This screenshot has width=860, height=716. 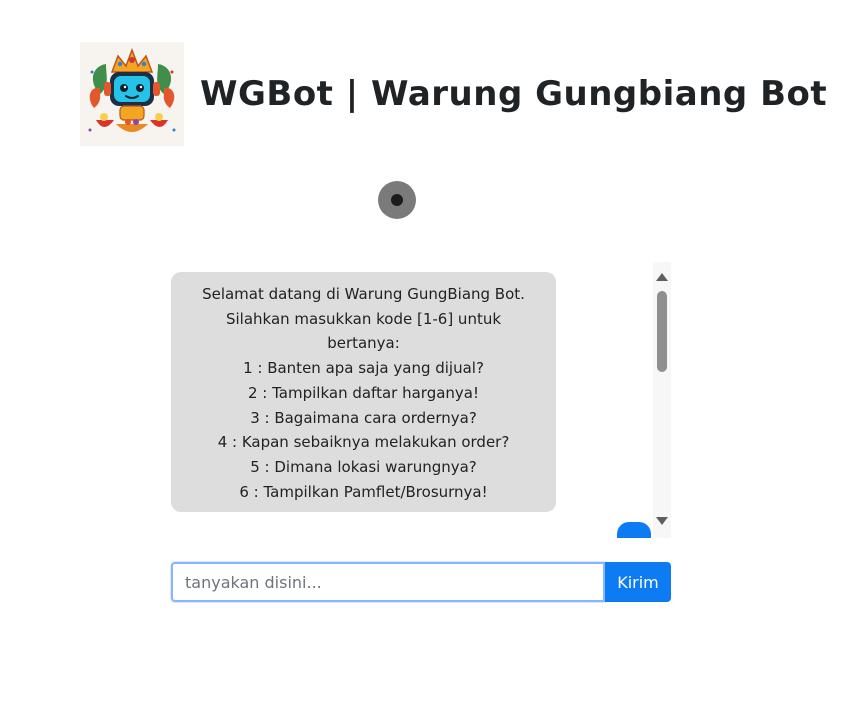 I want to click on scroll-down-arrow-icon, so click(x=662, y=521).